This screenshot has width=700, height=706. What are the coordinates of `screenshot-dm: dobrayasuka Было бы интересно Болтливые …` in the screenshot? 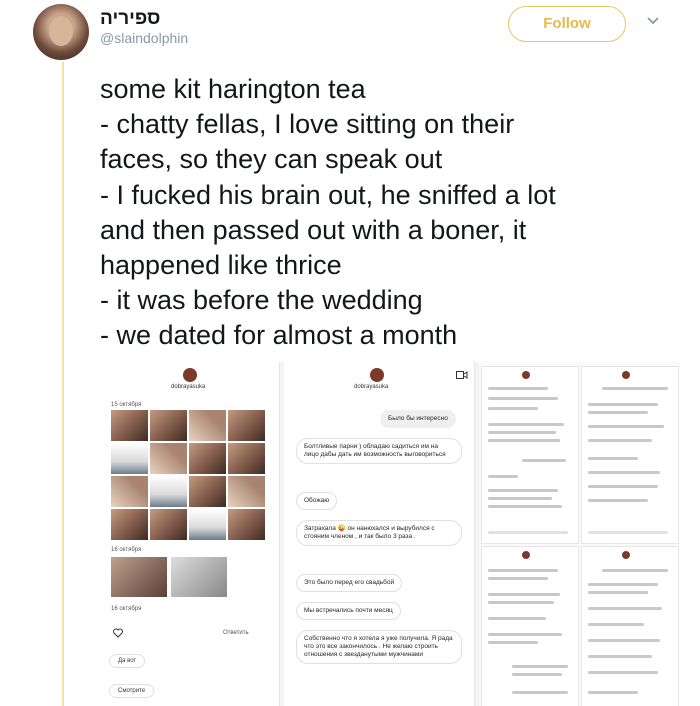 It's located at (379, 534).